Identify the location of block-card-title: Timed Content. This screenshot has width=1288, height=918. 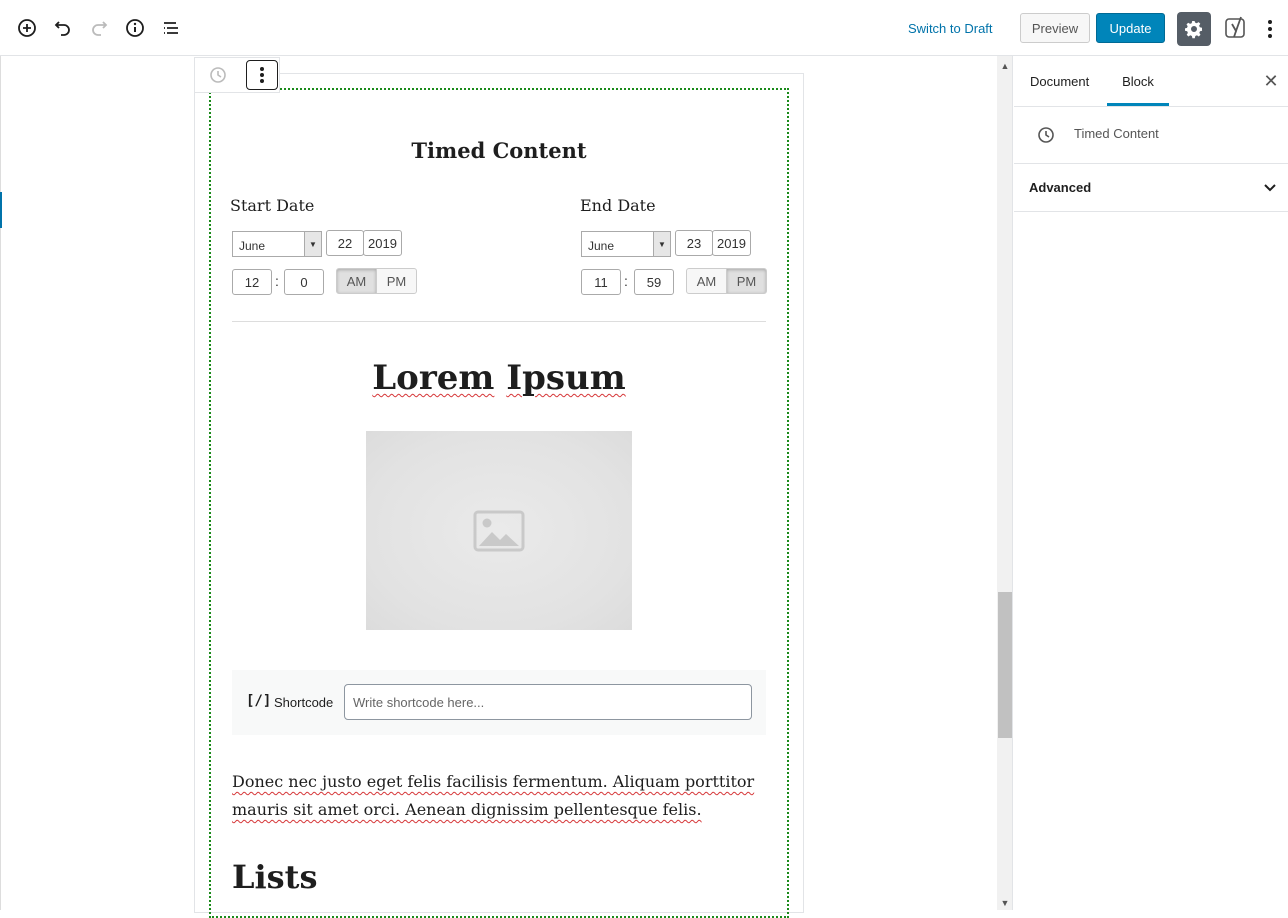
(1116, 133).